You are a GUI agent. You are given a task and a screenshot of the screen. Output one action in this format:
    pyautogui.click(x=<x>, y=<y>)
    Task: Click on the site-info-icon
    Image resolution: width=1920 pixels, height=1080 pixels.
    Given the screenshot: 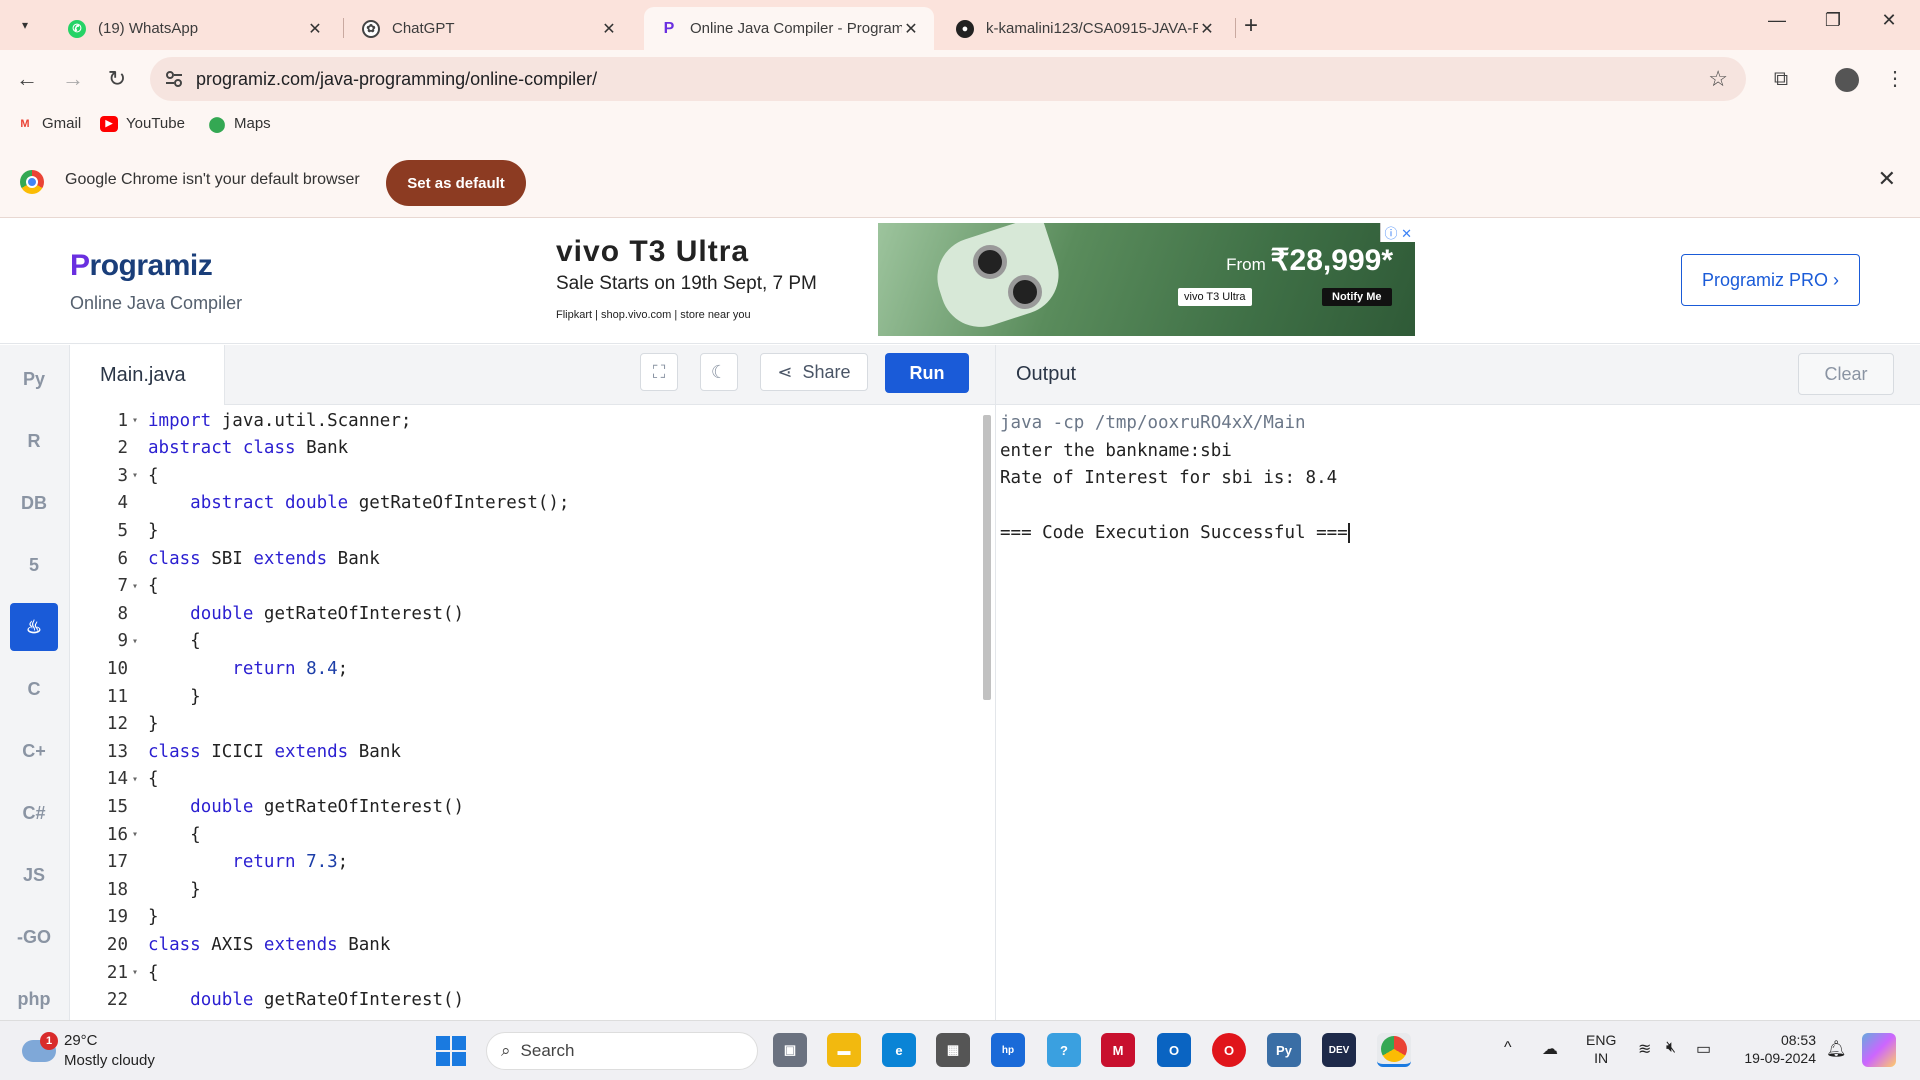 What is the action you would take?
    pyautogui.click(x=174, y=79)
    